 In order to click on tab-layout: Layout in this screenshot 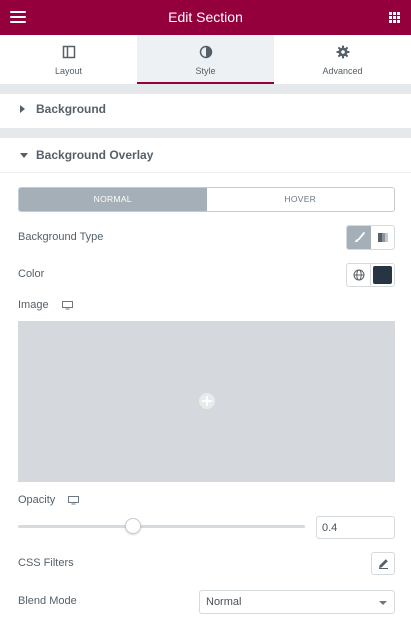, I will do `click(68, 59)`.